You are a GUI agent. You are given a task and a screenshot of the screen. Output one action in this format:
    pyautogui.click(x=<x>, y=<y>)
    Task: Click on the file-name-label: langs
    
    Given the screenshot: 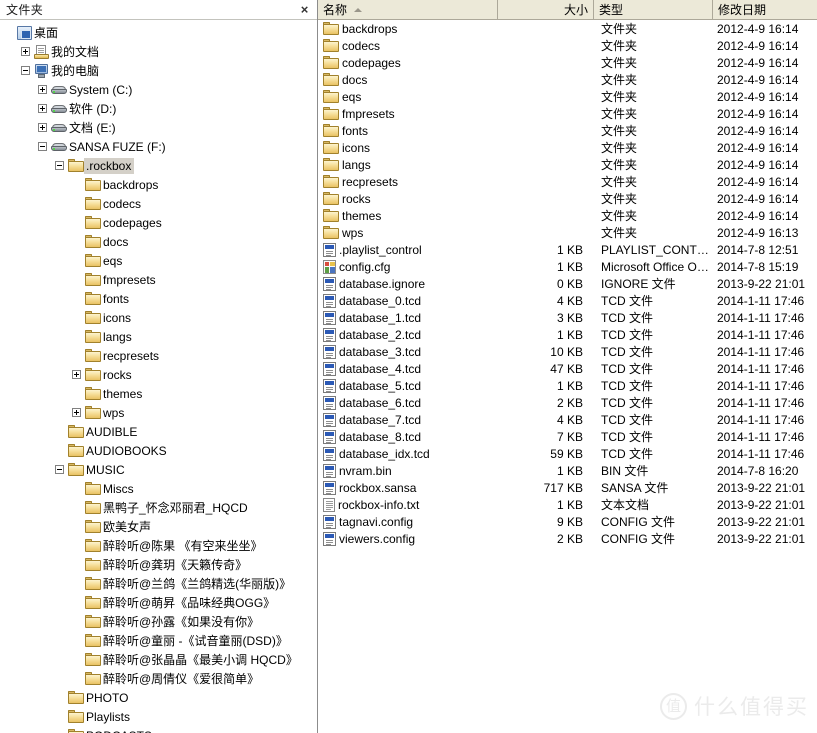 What is the action you would take?
    pyautogui.click(x=356, y=164)
    